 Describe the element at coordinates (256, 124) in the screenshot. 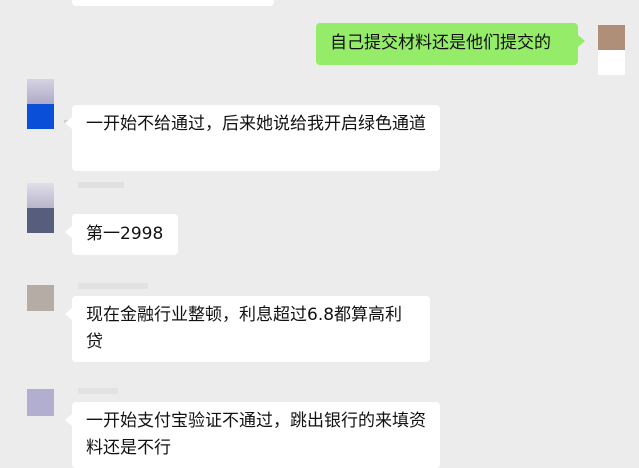

I see `message-text: 一开始不给通过，后来她说给我开启绿色通道` at that location.